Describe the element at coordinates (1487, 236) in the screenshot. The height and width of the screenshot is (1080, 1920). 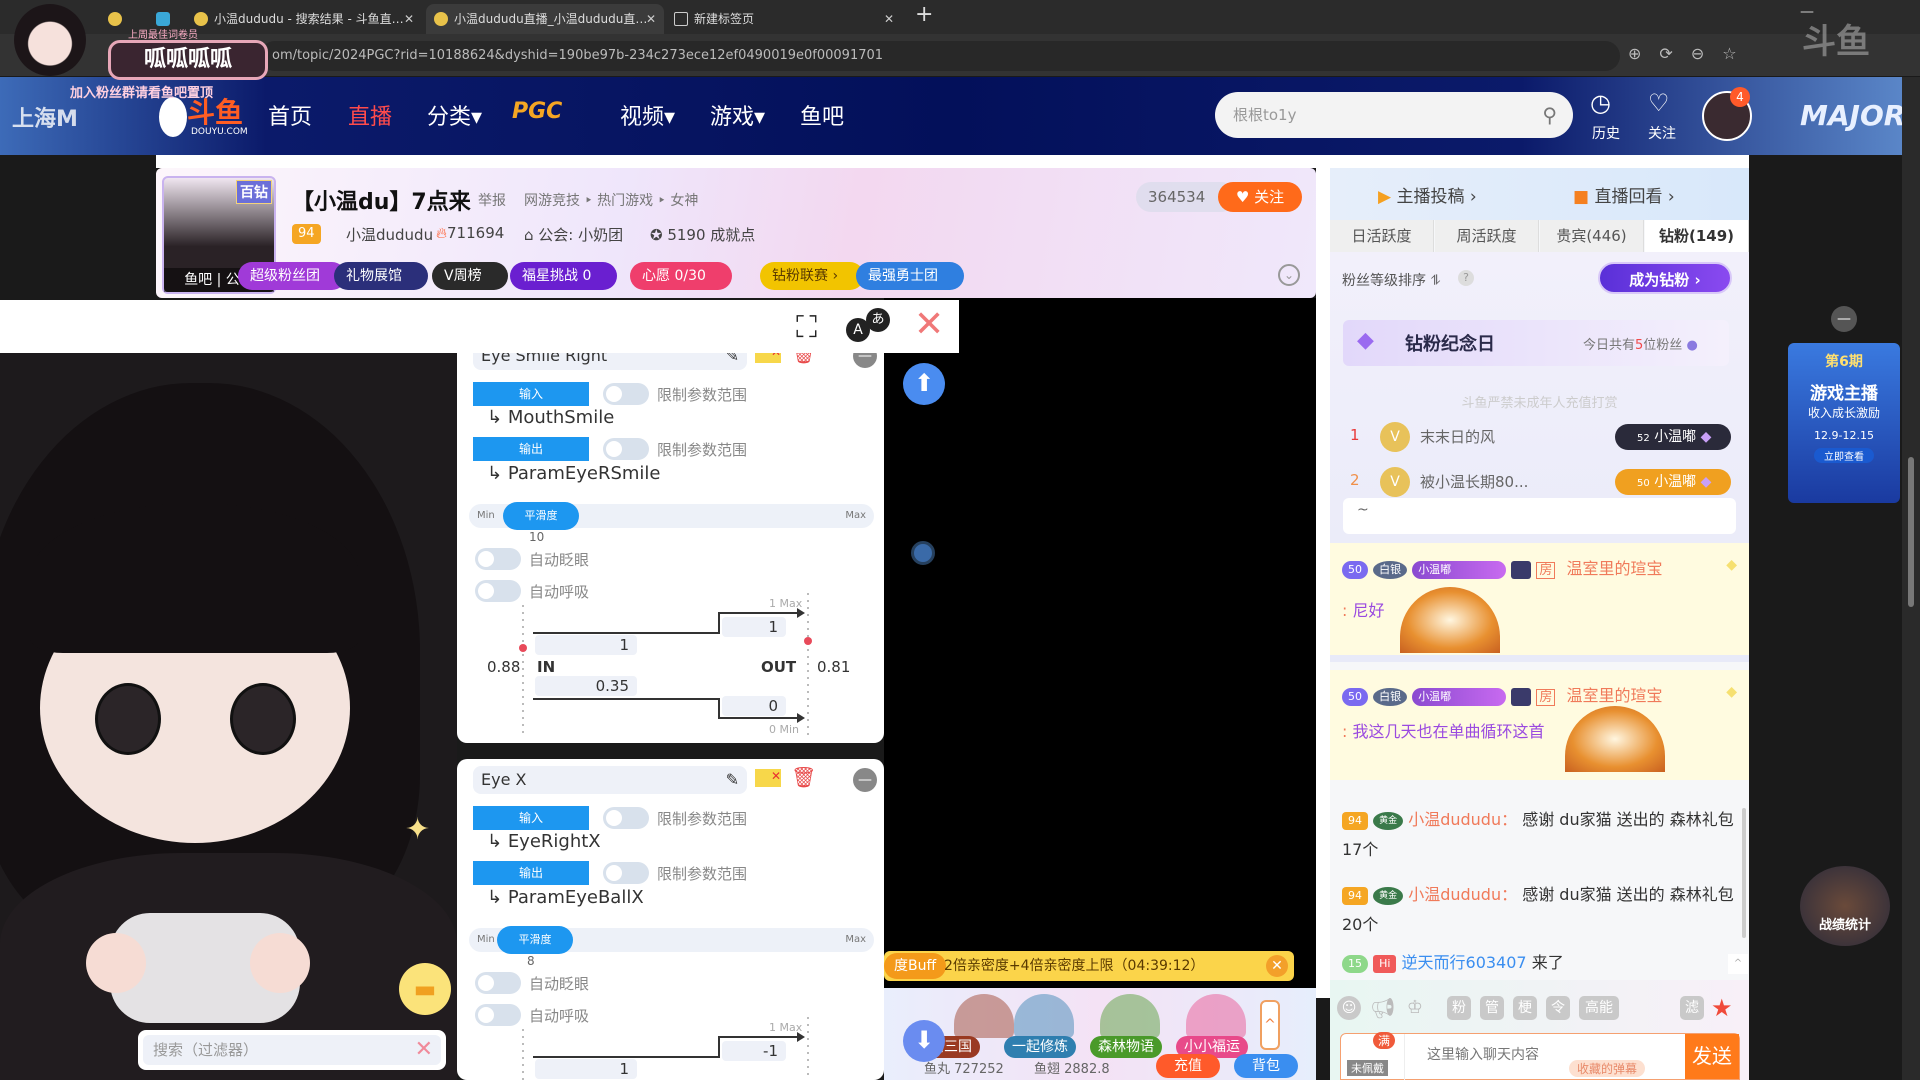
I see `sidebar-tab: 周活跃度` at that location.